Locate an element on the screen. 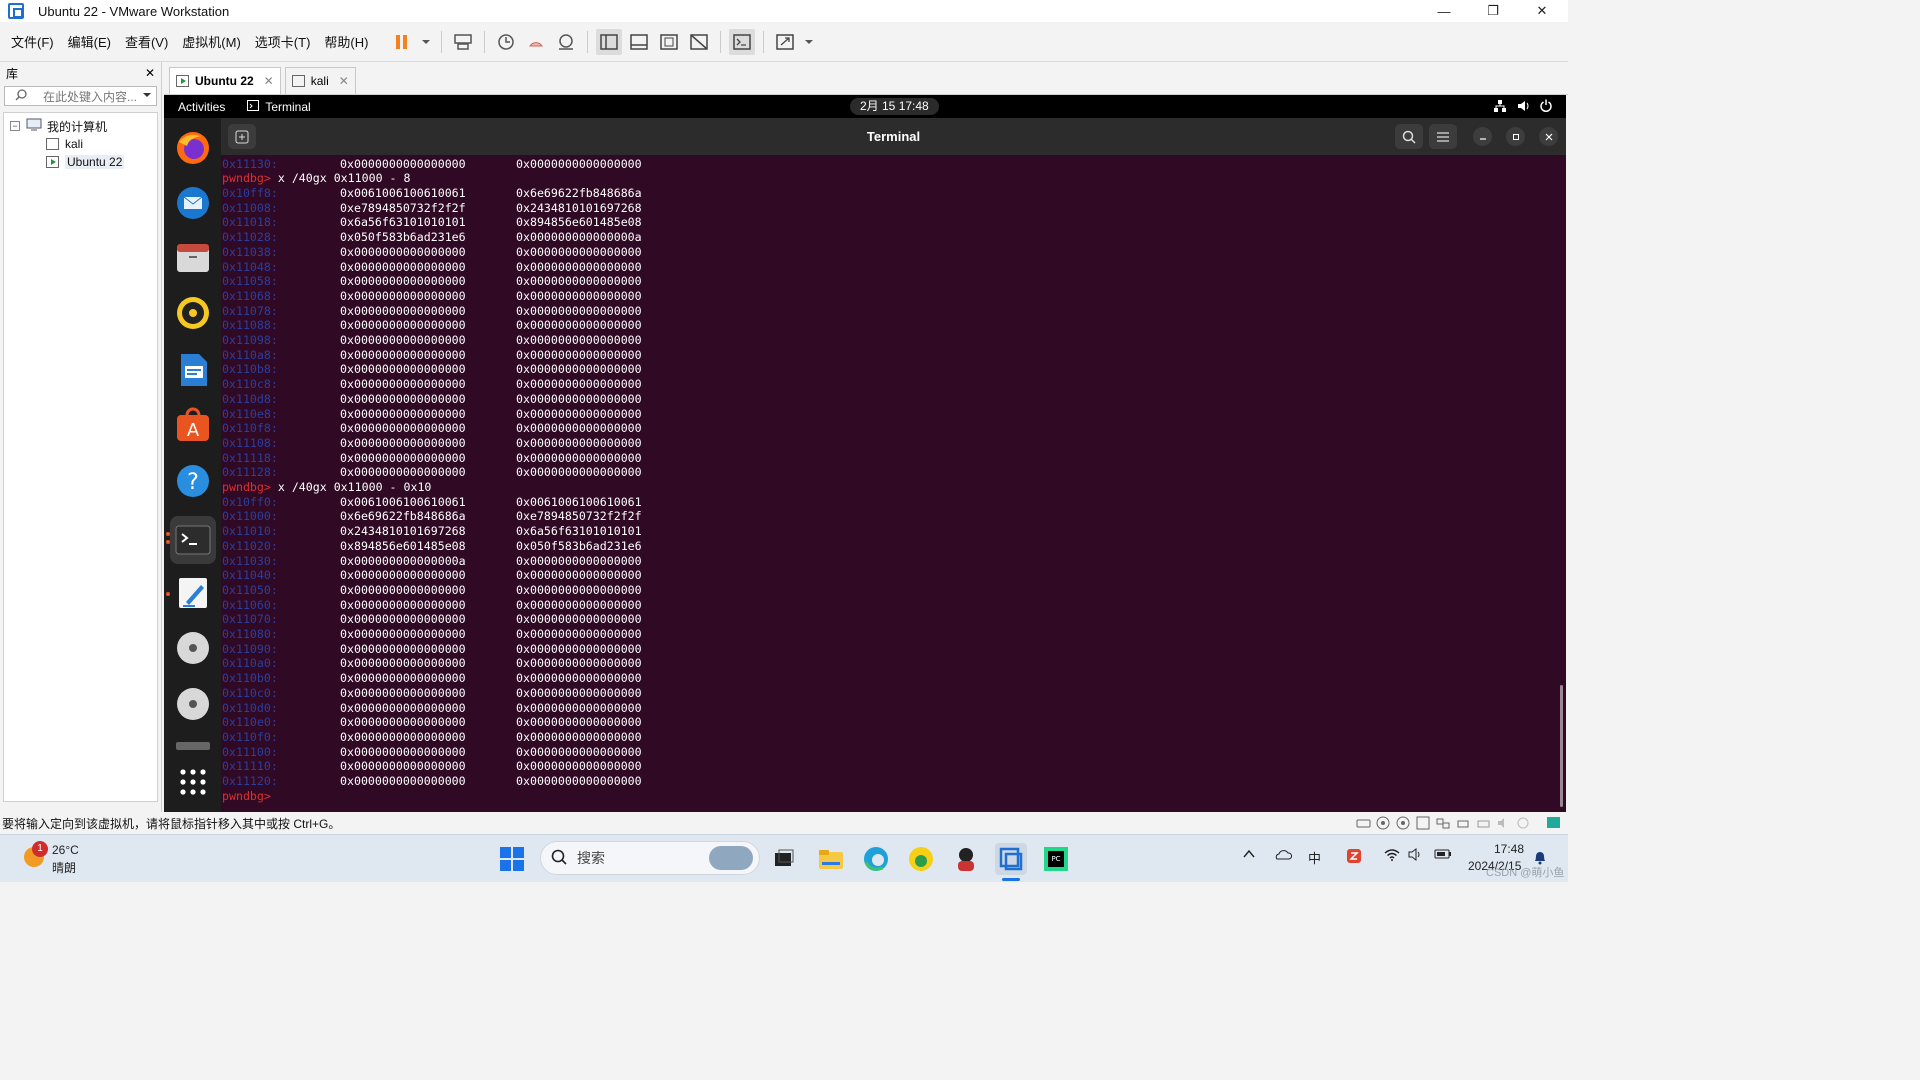 Image resolution: width=1920 pixels, height=1080 pixels. printer-icon is located at coordinates (1483, 824).